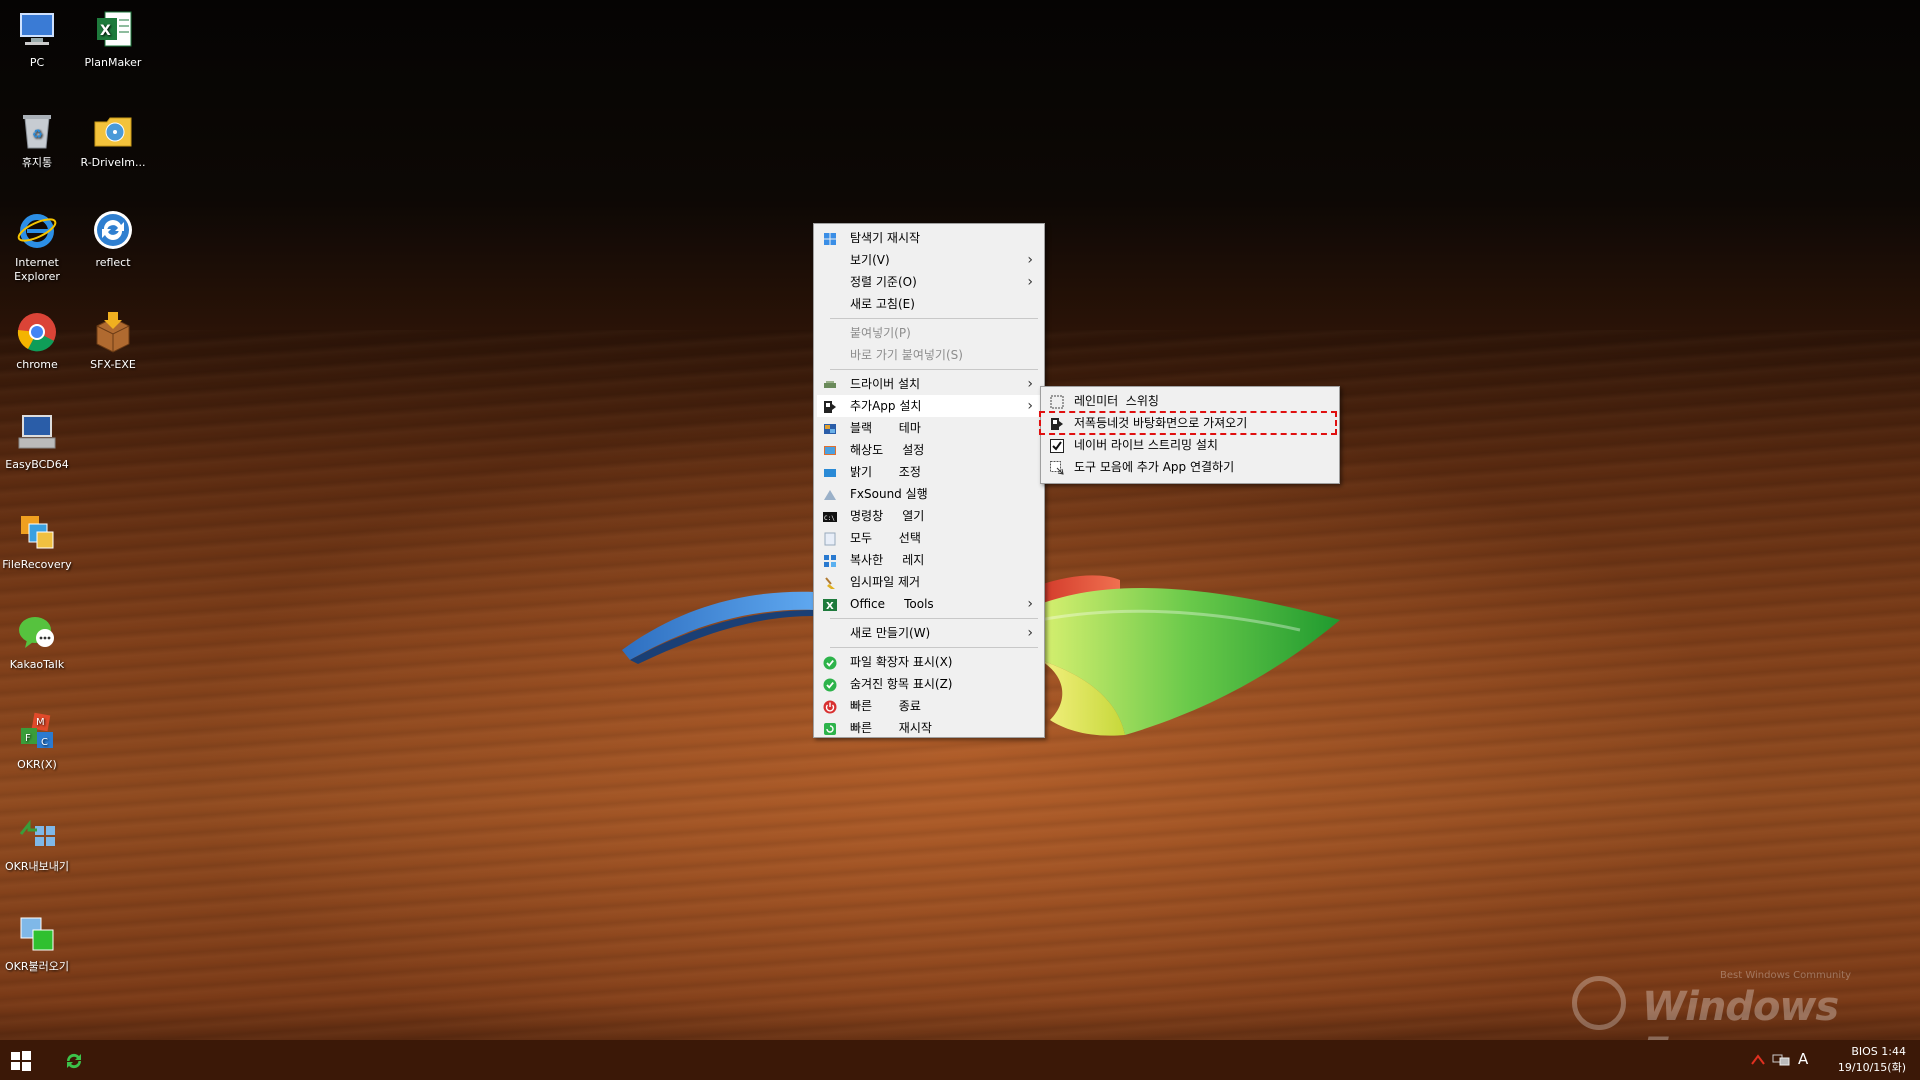  What do you see at coordinates (830, 582) in the screenshot?
I see `broom-icon` at bounding box center [830, 582].